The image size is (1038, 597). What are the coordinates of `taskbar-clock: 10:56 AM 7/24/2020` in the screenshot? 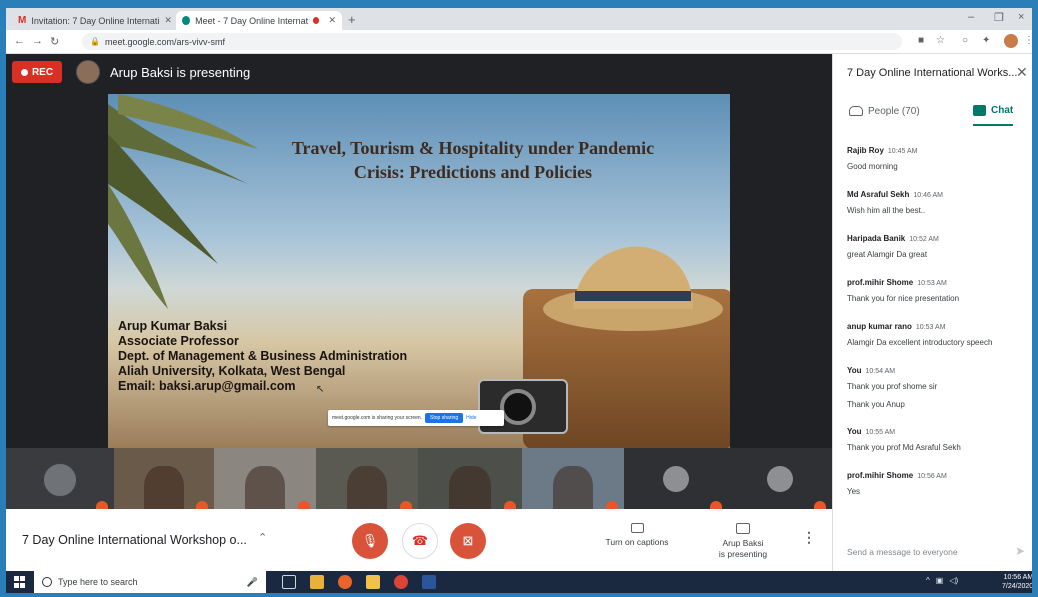 It's located at (1017, 582).